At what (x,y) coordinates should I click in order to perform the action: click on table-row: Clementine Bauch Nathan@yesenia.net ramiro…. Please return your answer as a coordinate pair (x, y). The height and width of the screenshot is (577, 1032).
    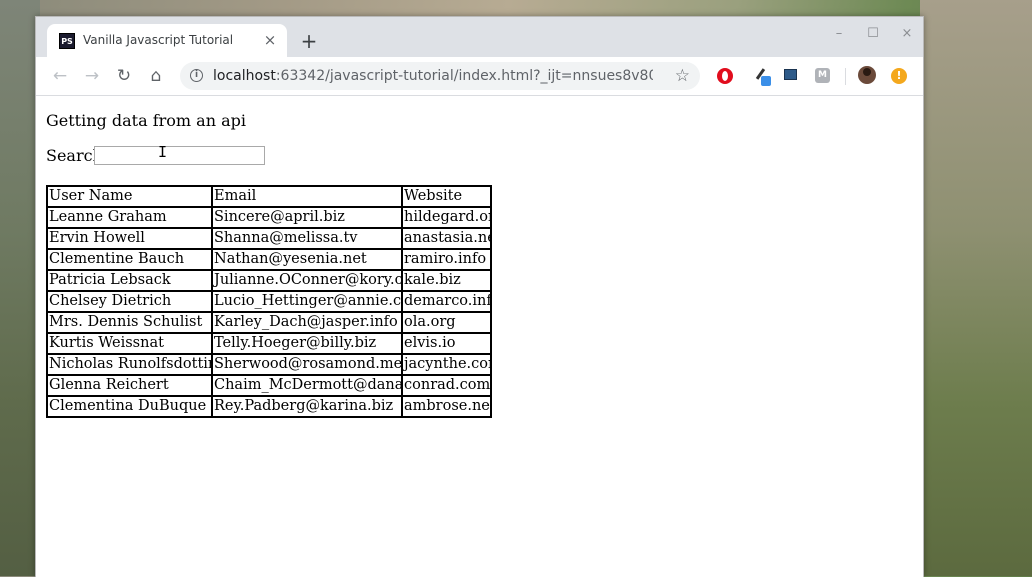
    Looking at the image, I should click on (269, 259).